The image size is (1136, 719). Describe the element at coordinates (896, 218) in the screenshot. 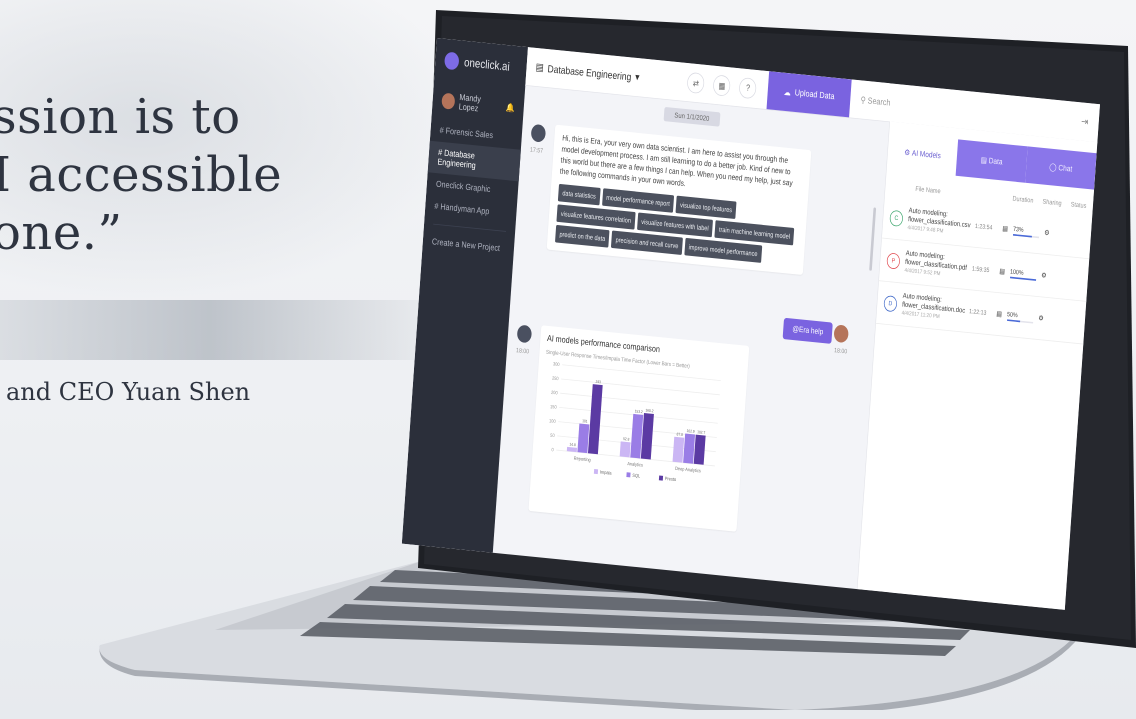

I see `csv-file-icon: C` at that location.